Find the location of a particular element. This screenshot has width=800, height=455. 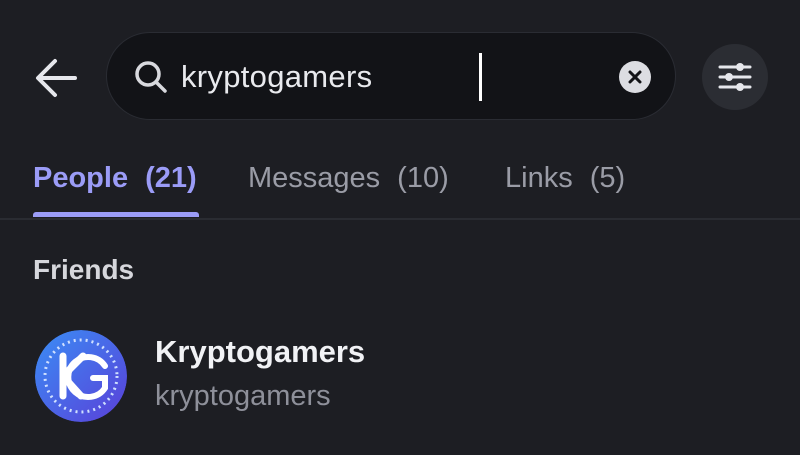

search-icon is located at coordinates (151, 77).